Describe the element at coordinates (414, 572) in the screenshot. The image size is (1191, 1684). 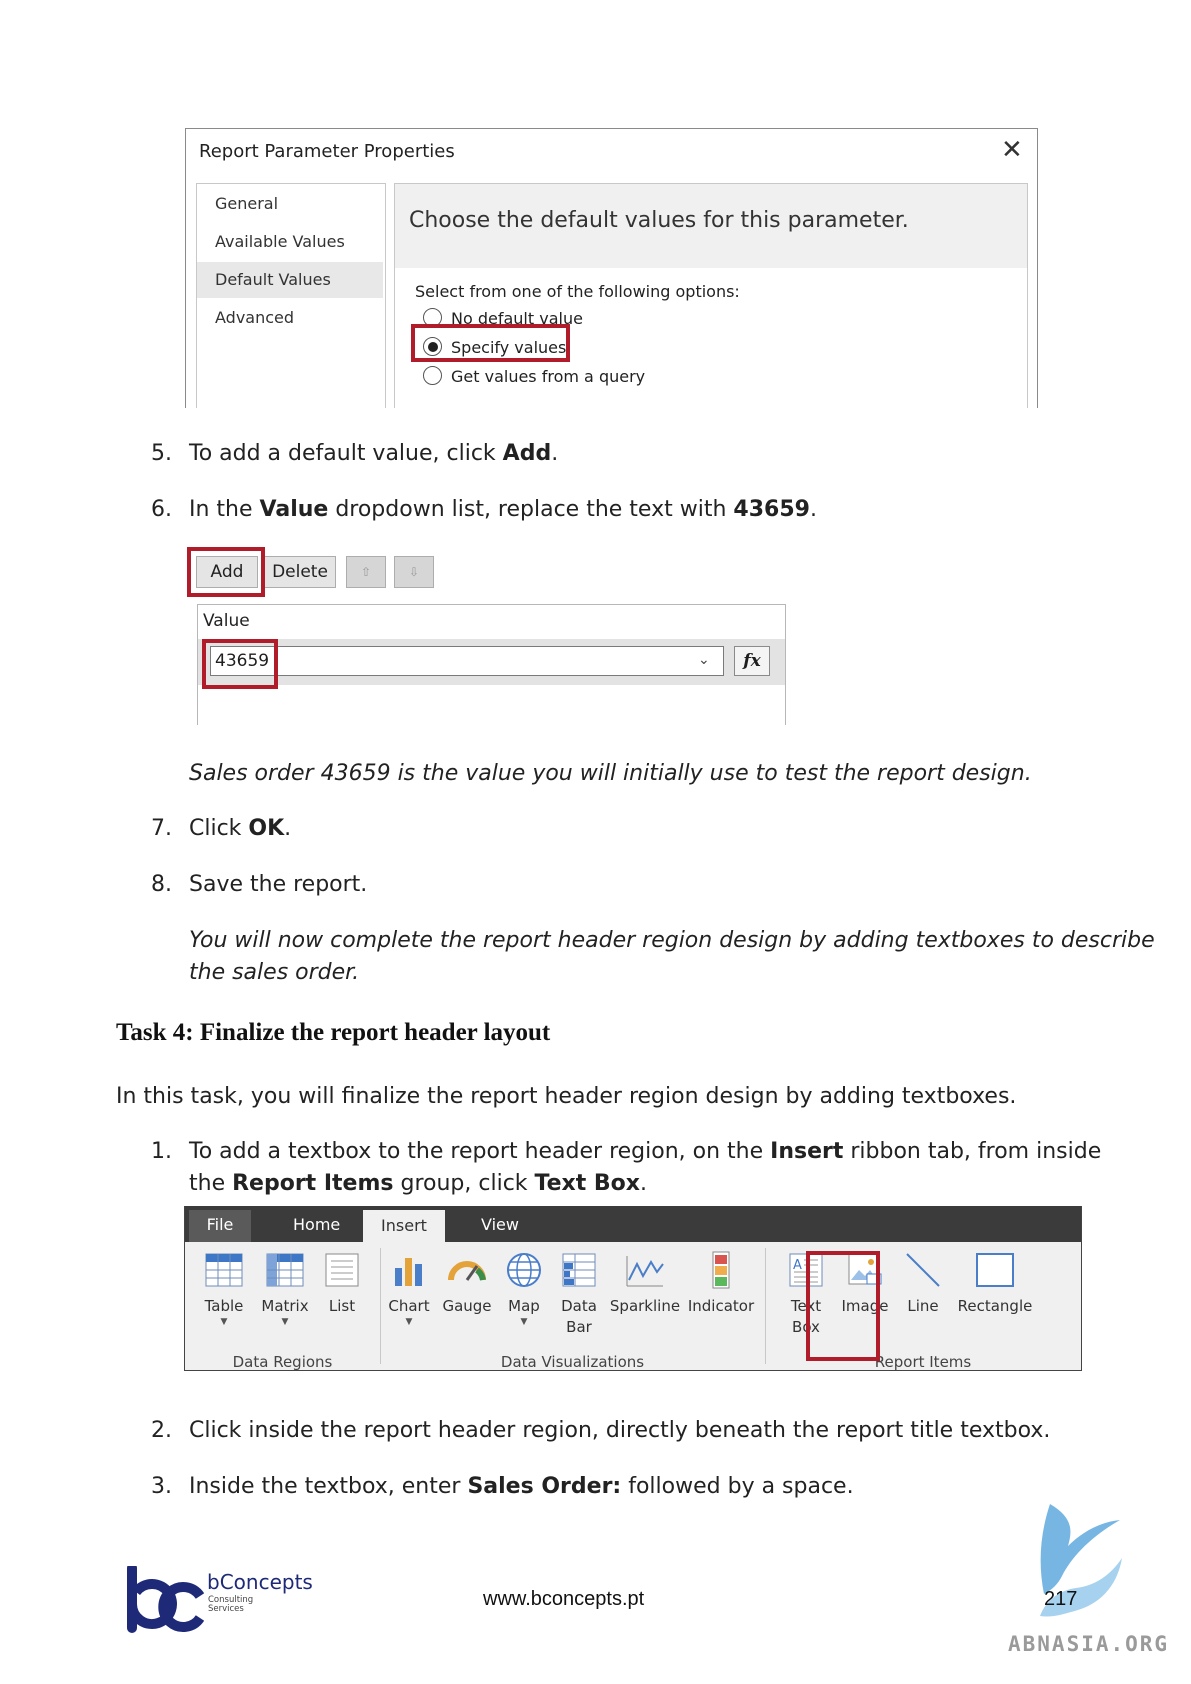
I see `move-down-icon: ⇩` at that location.